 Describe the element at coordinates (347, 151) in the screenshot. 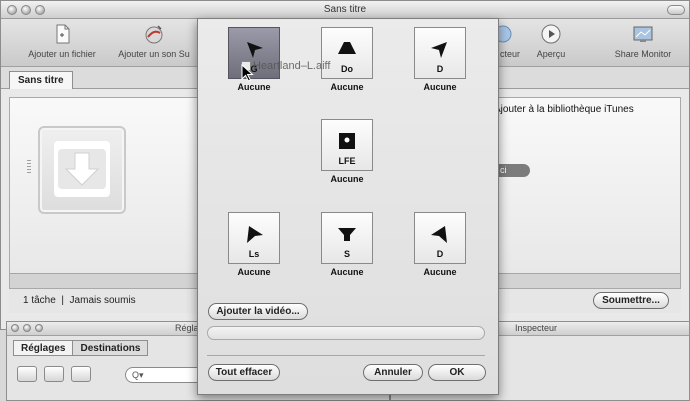

I see `channel-lfe: LFE Aucune` at that location.